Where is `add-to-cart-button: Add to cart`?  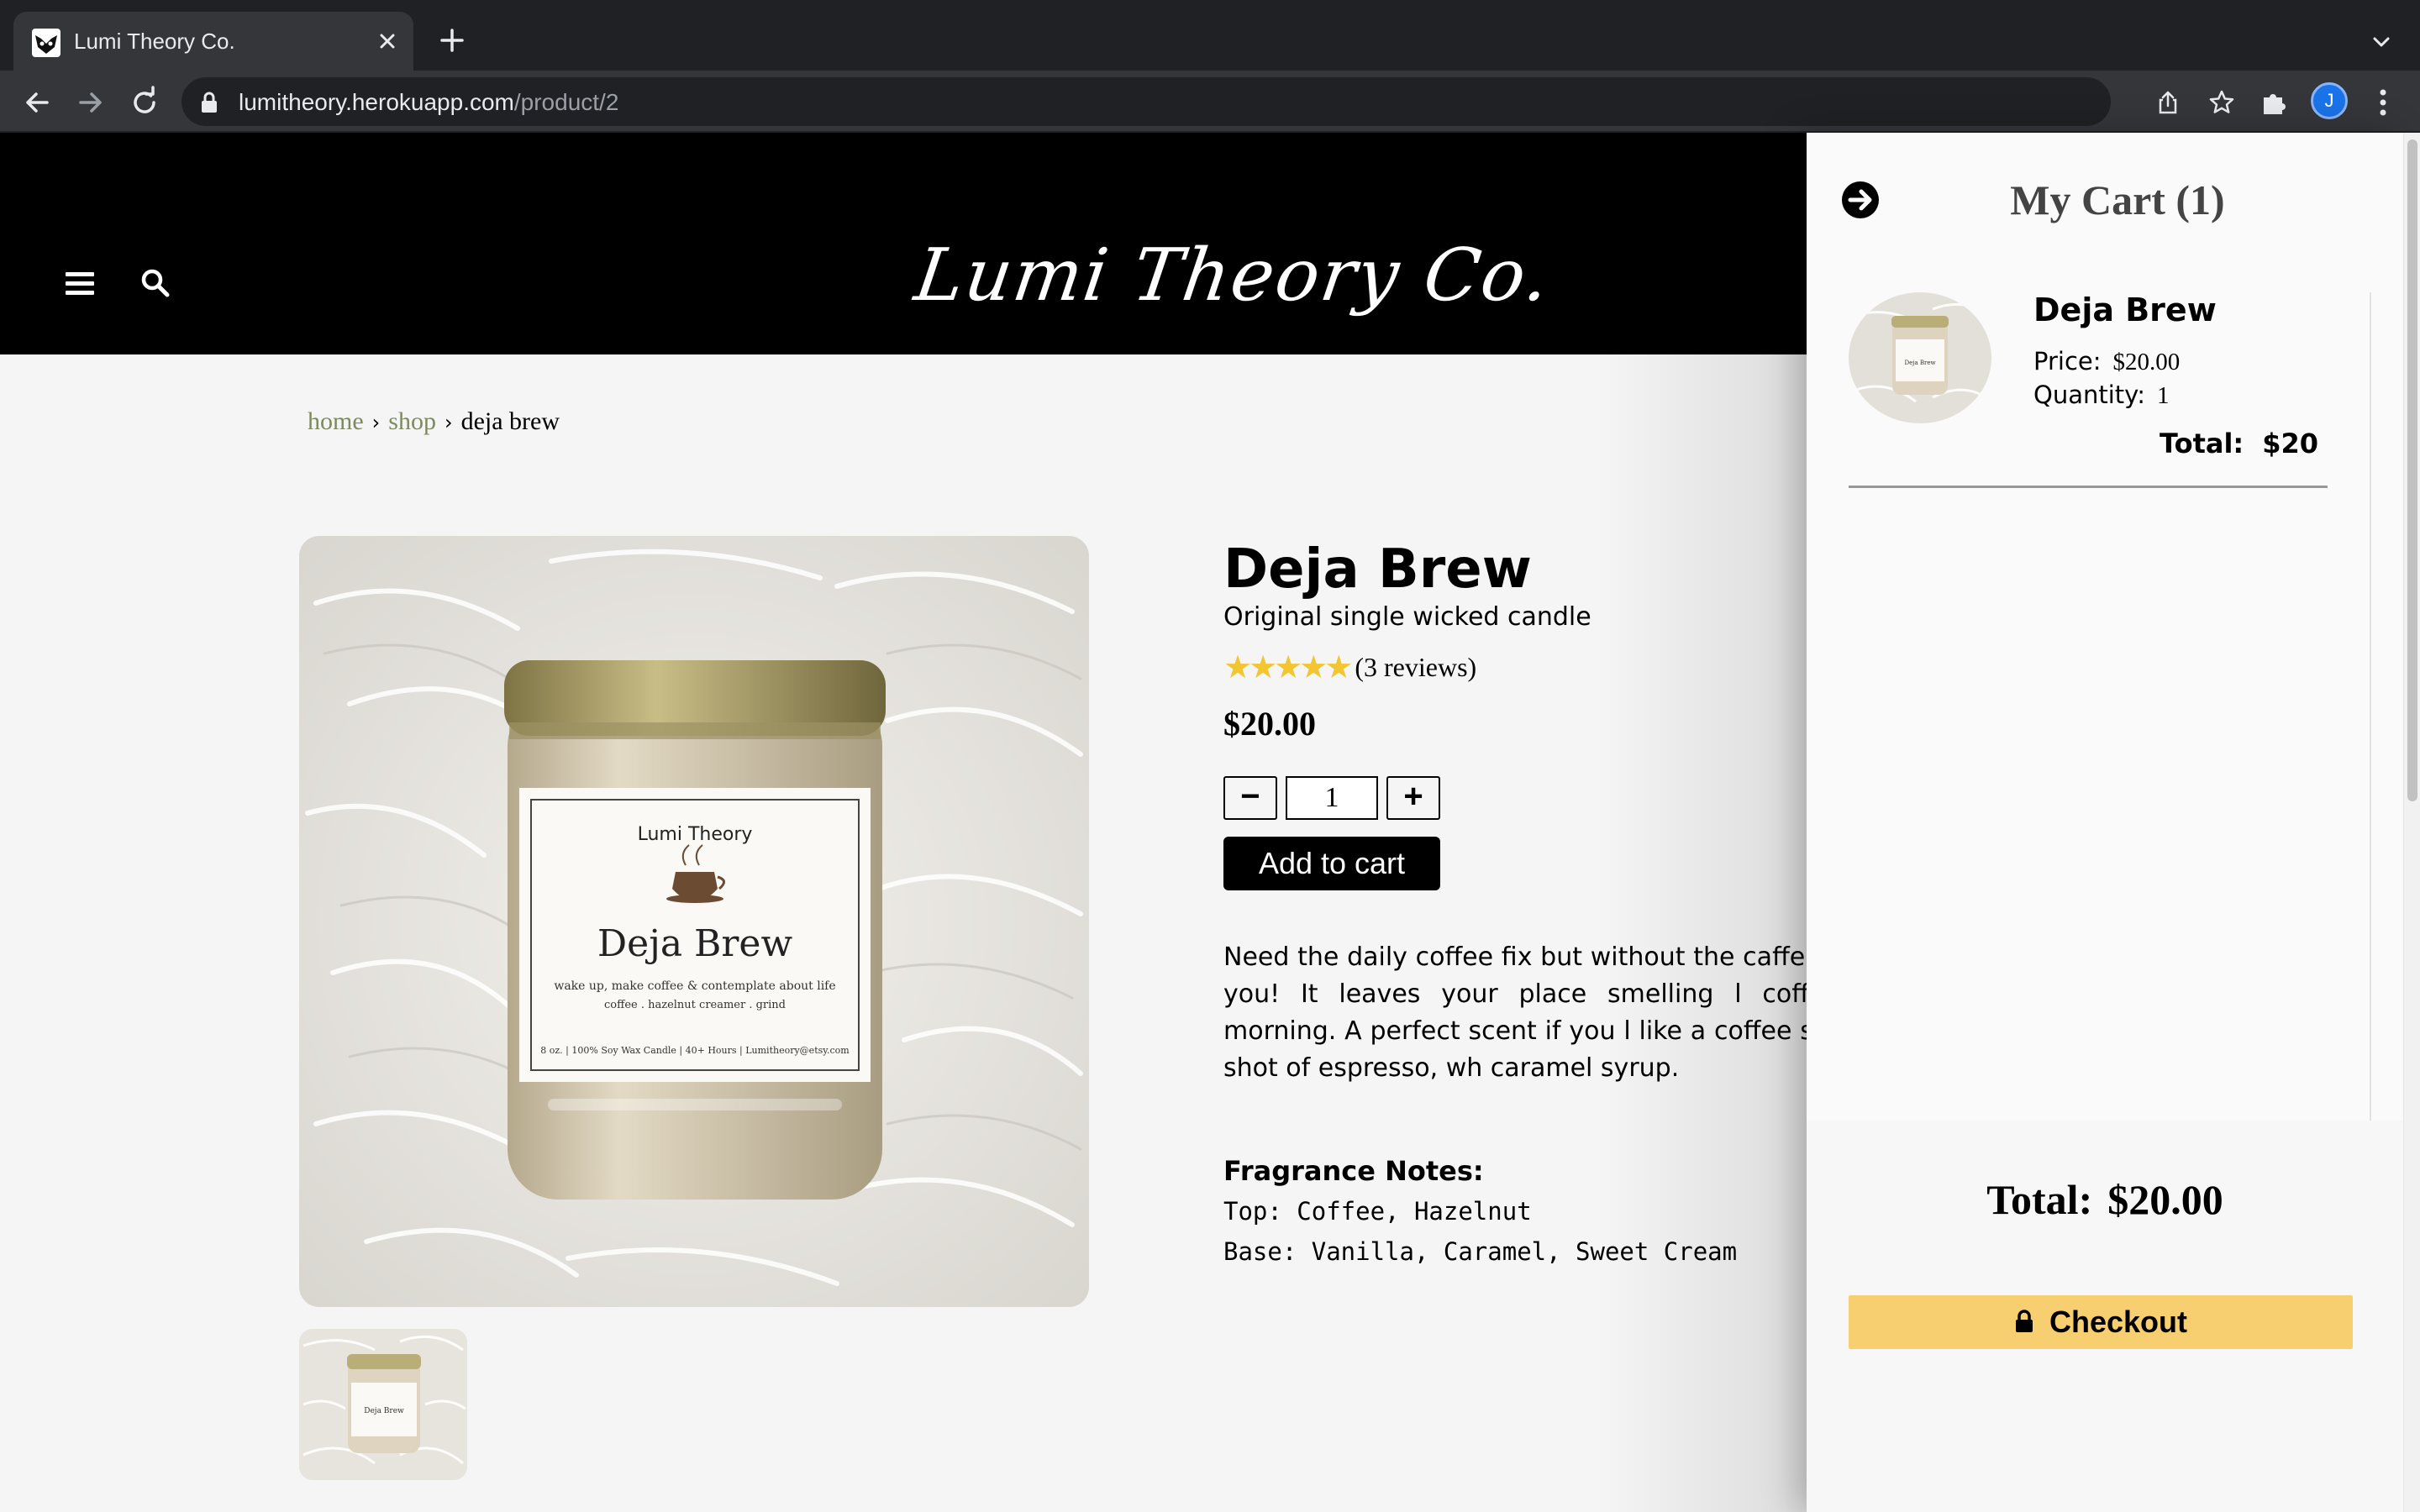 add-to-cart-button: Add to cart is located at coordinates (1331, 863).